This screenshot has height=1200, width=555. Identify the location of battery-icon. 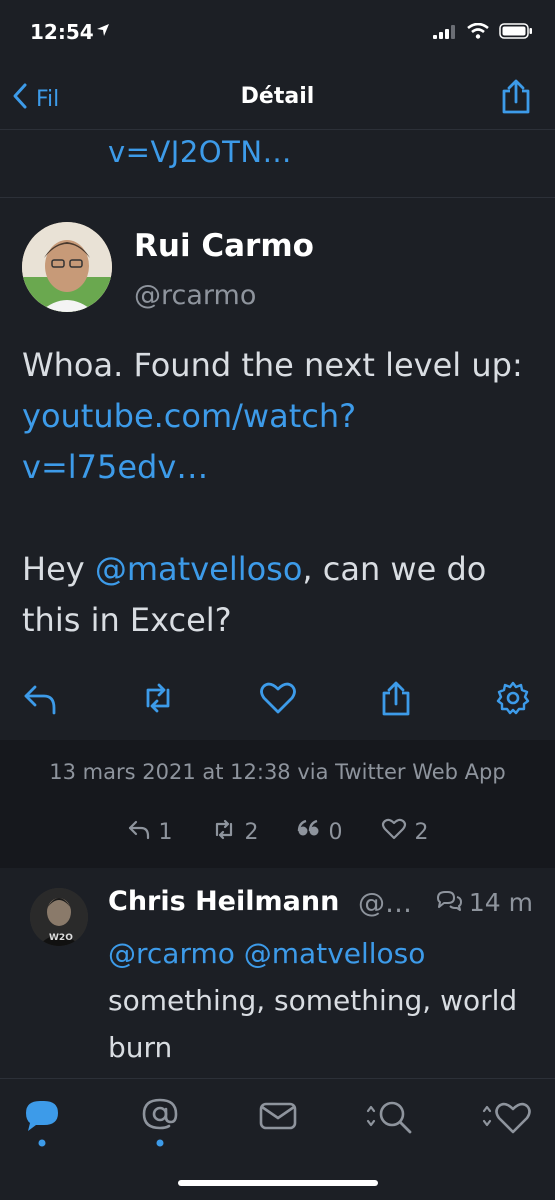
(516, 33).